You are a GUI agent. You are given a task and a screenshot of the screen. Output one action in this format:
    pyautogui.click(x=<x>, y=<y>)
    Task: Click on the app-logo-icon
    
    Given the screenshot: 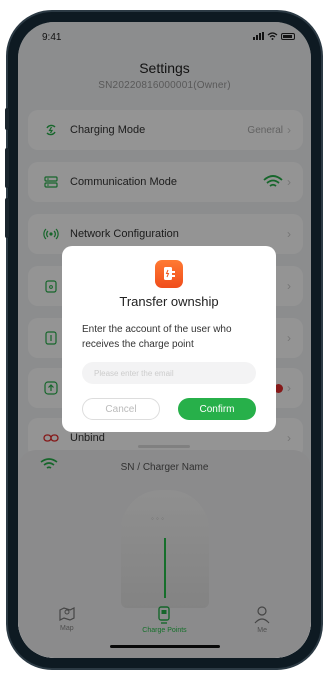 What is the action you would take?
    pyautogui.click(x=169, y=274)
    